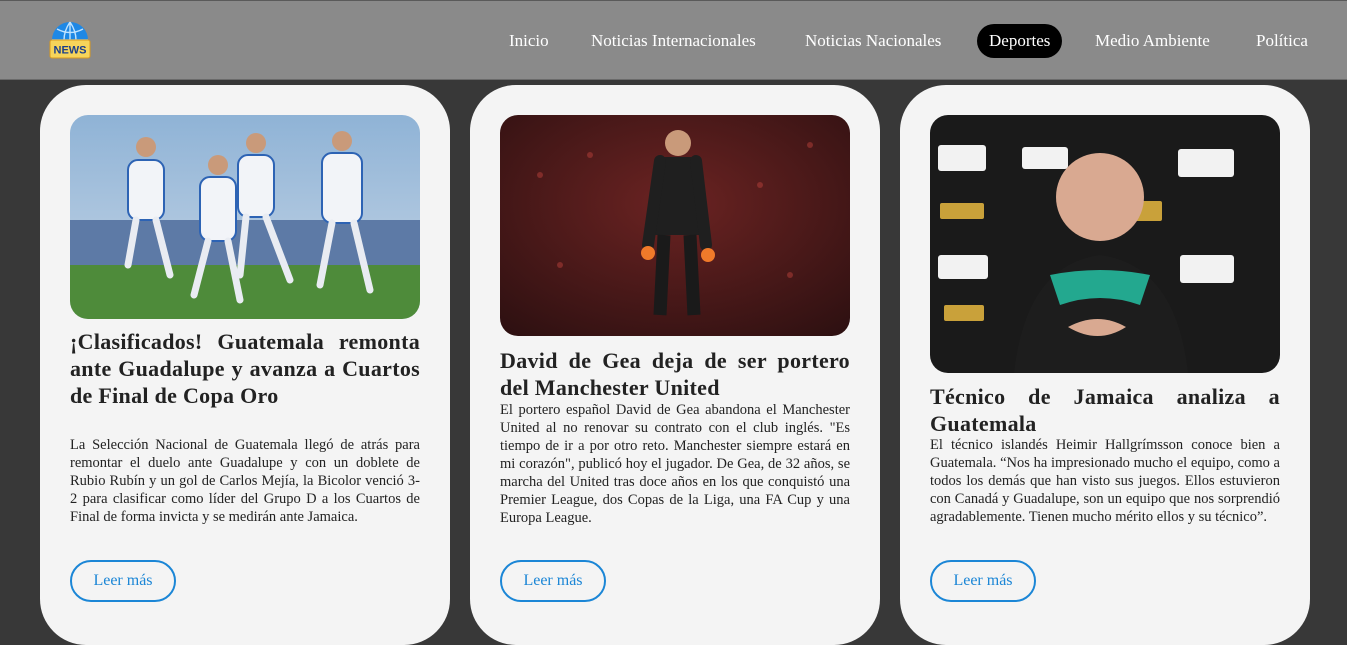  What do you see at coordinates (1105, 410) in the screenshot?
I see `article-title: Técnico de Jamaica analiza a Guatemala` at bounding box center [1105, 410].